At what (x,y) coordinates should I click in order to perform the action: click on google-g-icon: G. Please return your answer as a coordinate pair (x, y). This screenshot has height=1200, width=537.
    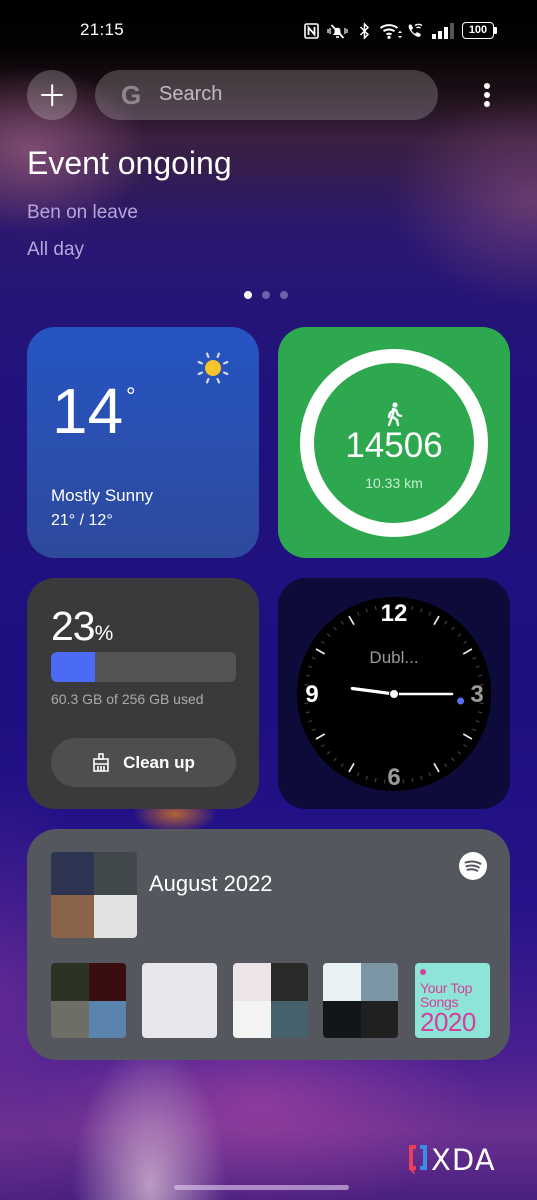
    Looking at the image, I should click on (131, 95).